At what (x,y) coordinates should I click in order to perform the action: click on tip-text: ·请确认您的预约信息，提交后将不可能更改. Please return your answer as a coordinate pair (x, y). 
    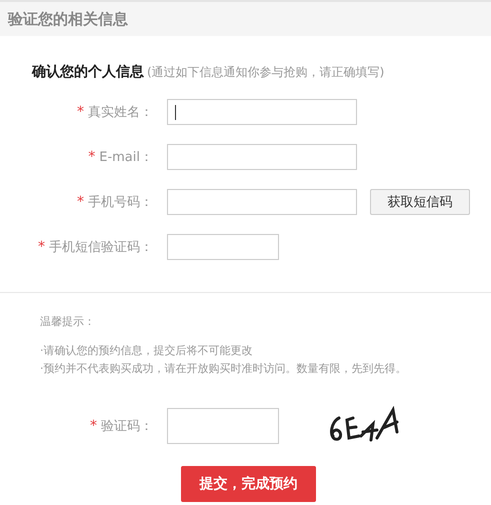
    Looking at the image, I should click on (147, 351).